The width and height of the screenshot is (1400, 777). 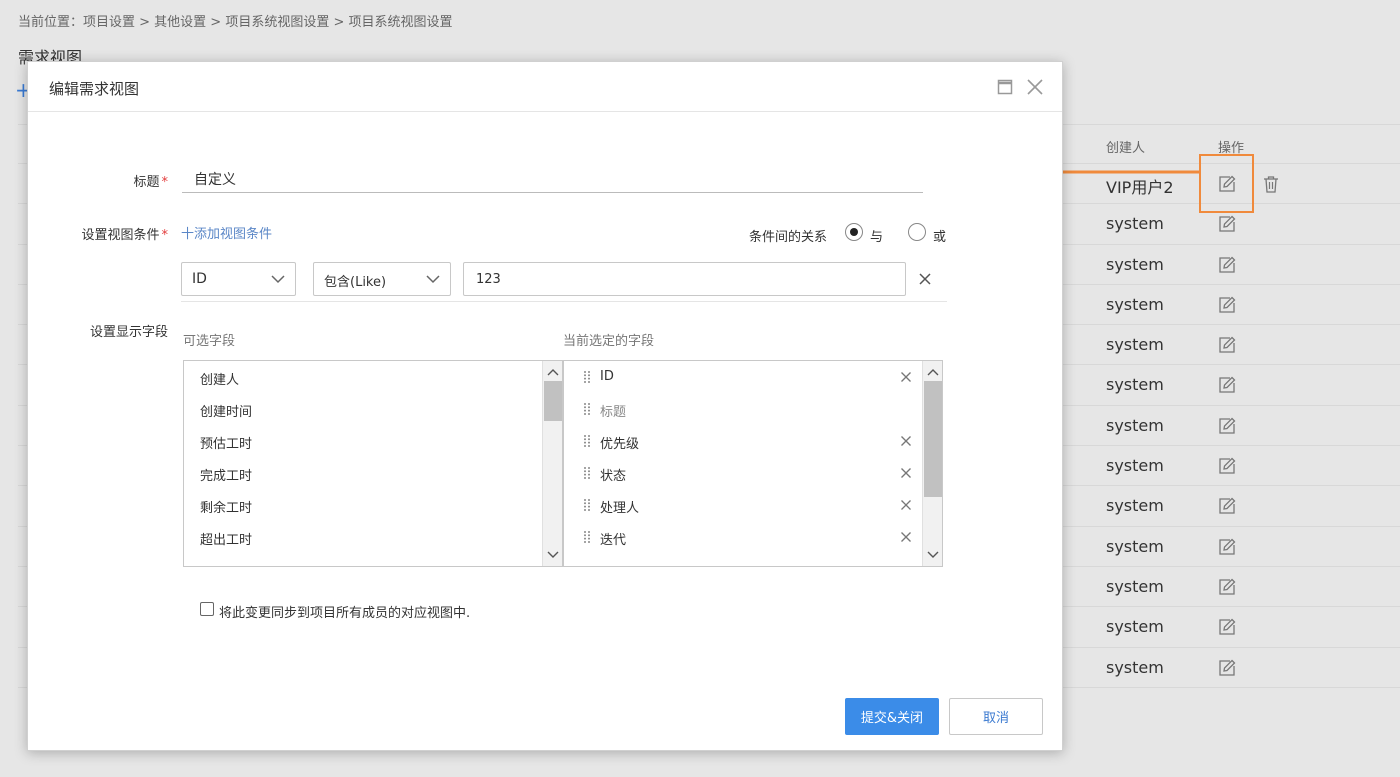 What do you see at coordinates (220, 380) in the screenshot?
I see `field-label: 创建人` at bounding box center [220, 380].